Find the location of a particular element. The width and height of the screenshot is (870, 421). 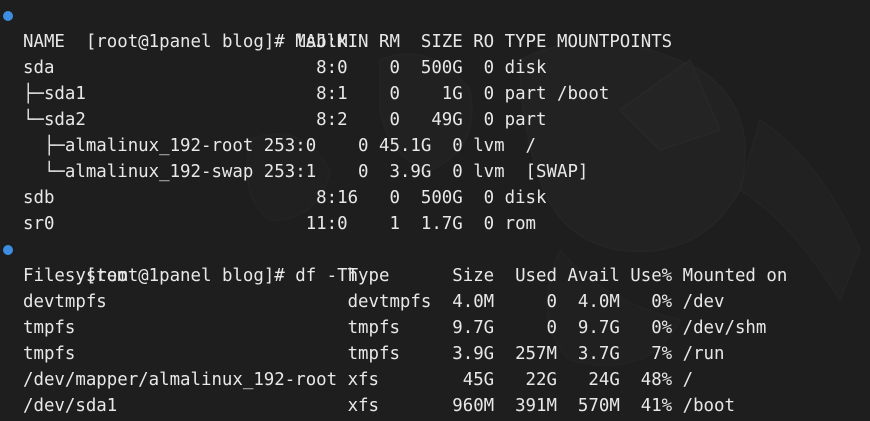

output-line: devtmpfs devtmpfs 4.0M 0 4.0M 0% /dev is located at coordinates (374, 302).